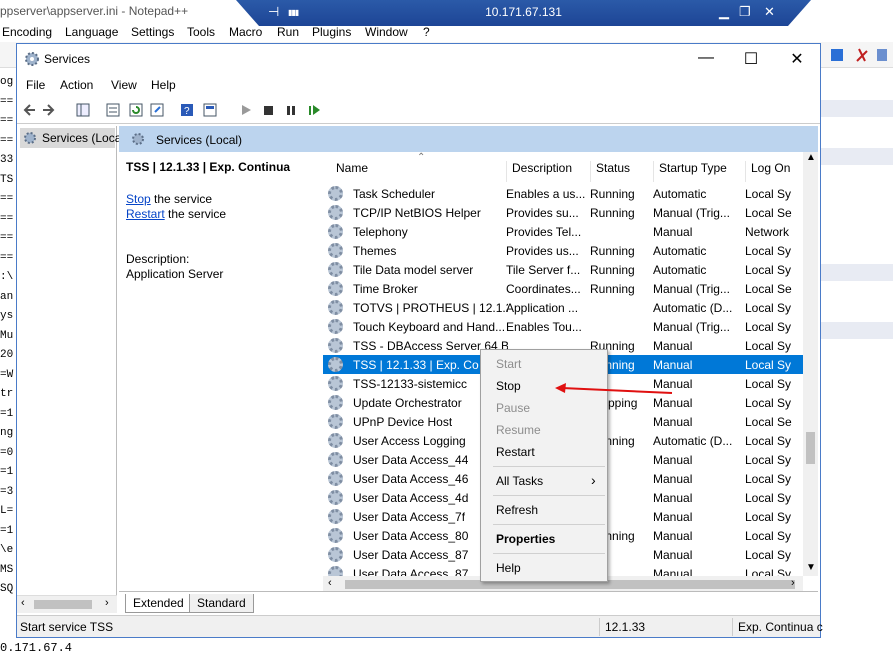 The width and height of the screenshot is (893, 669). I want to click on stop-link: Stop, so click(138, 199).